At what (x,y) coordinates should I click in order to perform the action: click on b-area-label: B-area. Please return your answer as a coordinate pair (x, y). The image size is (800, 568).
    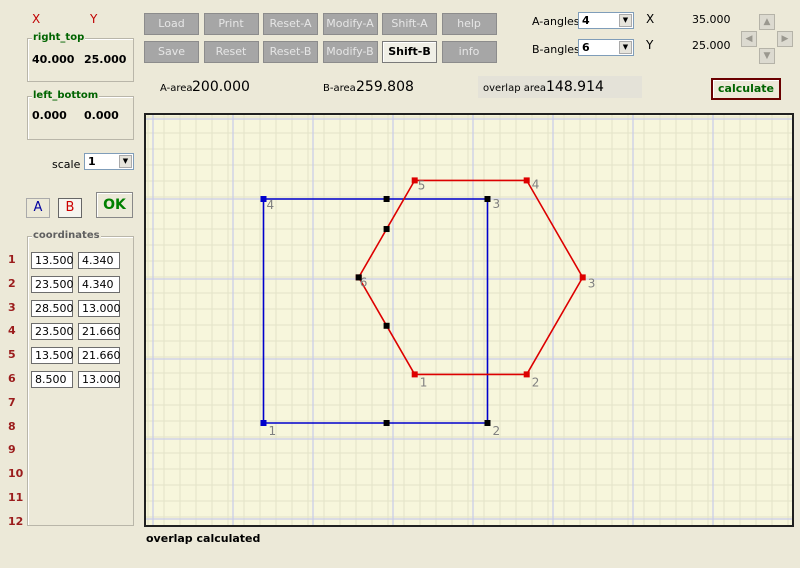
    Looking at the image, I should click on (339, 88).